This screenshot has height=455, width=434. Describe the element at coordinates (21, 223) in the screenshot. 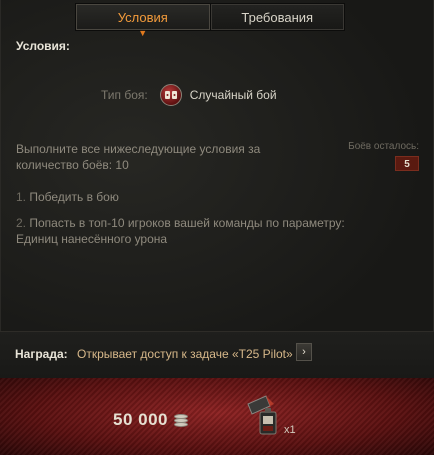

I see `condition-number: 2.` at that location.